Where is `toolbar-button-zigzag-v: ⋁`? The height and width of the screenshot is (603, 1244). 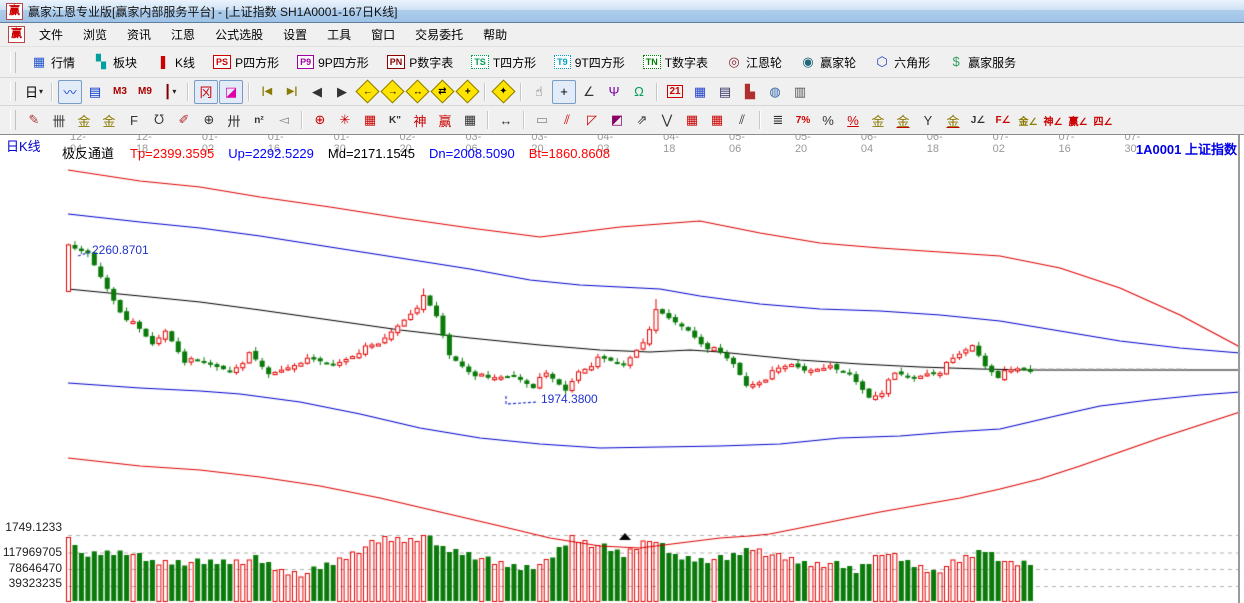
toolbar-button-zigzag-v: ⋁ is located at coordinates (667, 120).